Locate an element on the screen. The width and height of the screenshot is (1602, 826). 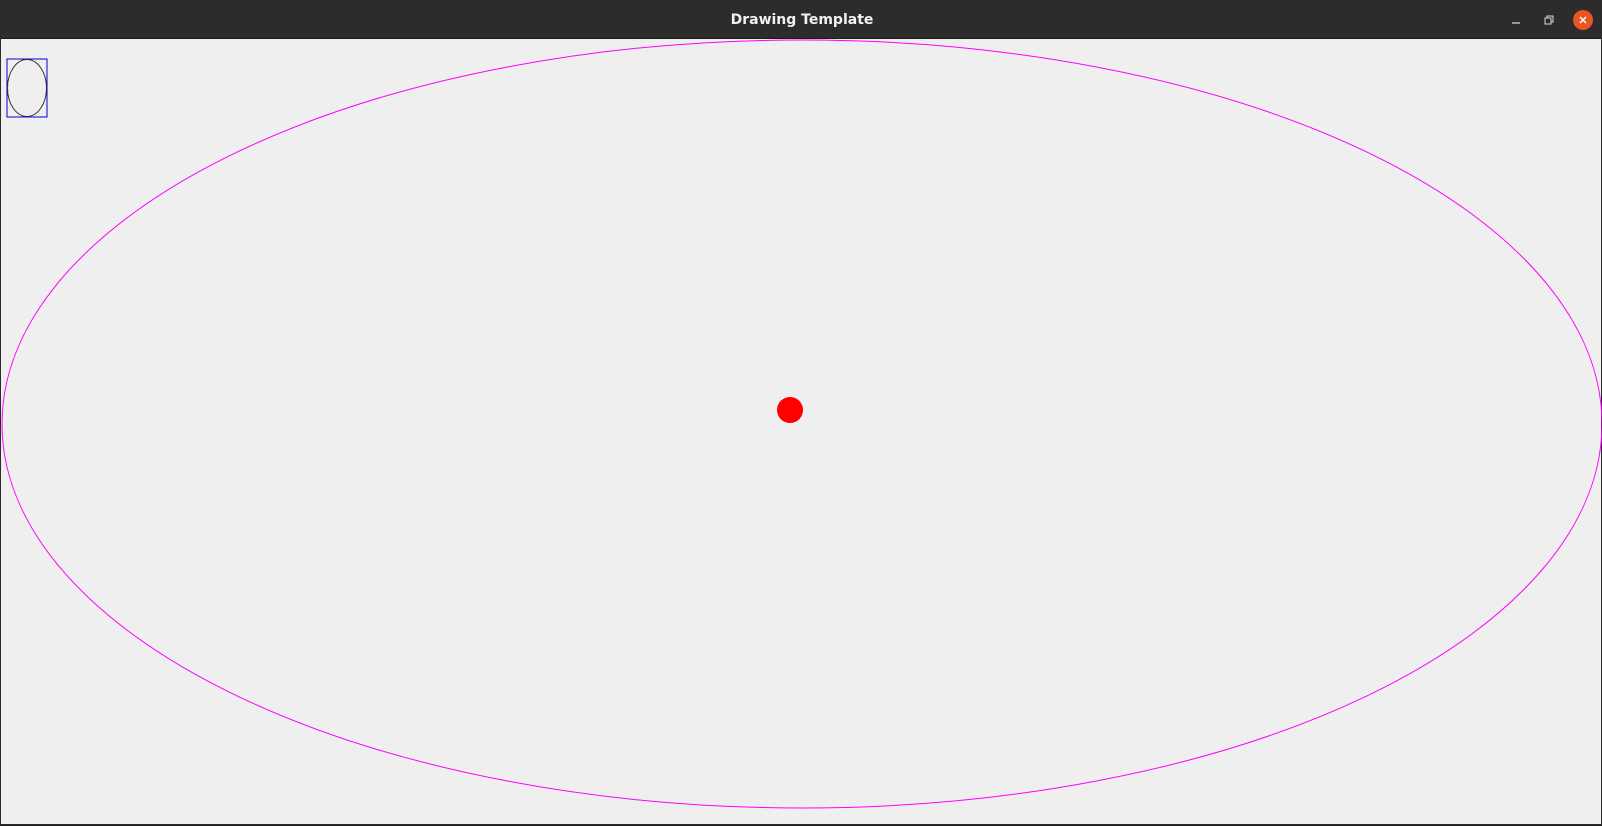
title-bar: Drawing Template is located at coordinates (801, 20).